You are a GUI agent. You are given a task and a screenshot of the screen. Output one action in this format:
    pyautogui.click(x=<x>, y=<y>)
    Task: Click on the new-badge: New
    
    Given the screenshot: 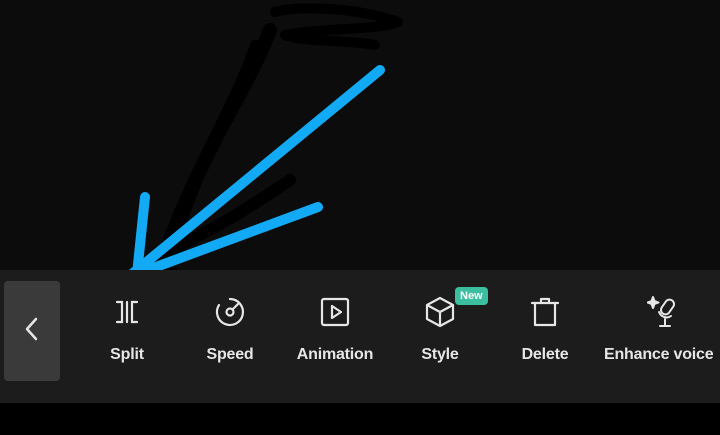 What is the action you would take?
    pyautogui.click(x=471, y=296)
    